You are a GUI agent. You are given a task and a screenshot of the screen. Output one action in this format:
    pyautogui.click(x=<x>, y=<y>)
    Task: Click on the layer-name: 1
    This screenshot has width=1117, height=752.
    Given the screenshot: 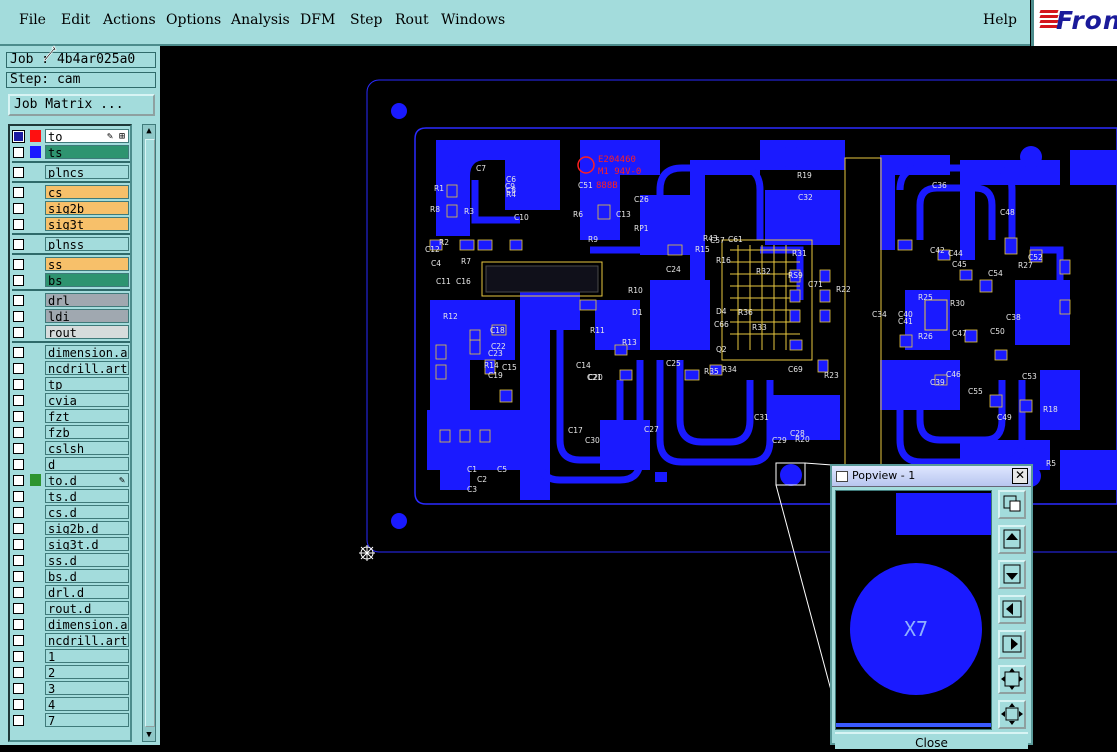 What is the action you would take?
    pyautogui.click(x=87, y=656)
    